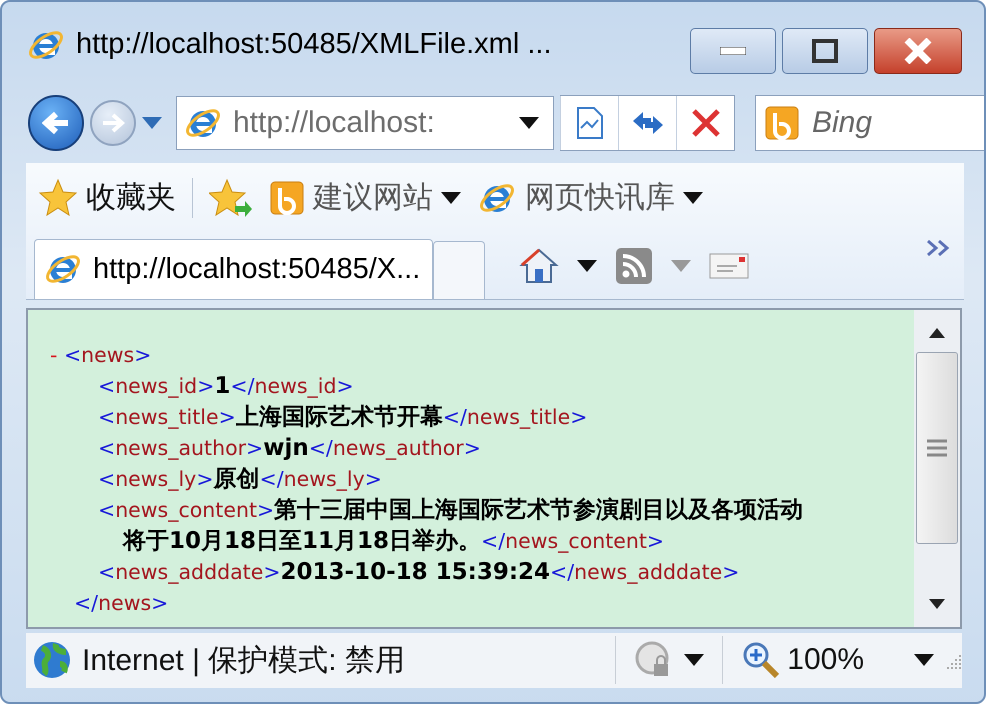  I want to click on close-icon, so click(918, 51).